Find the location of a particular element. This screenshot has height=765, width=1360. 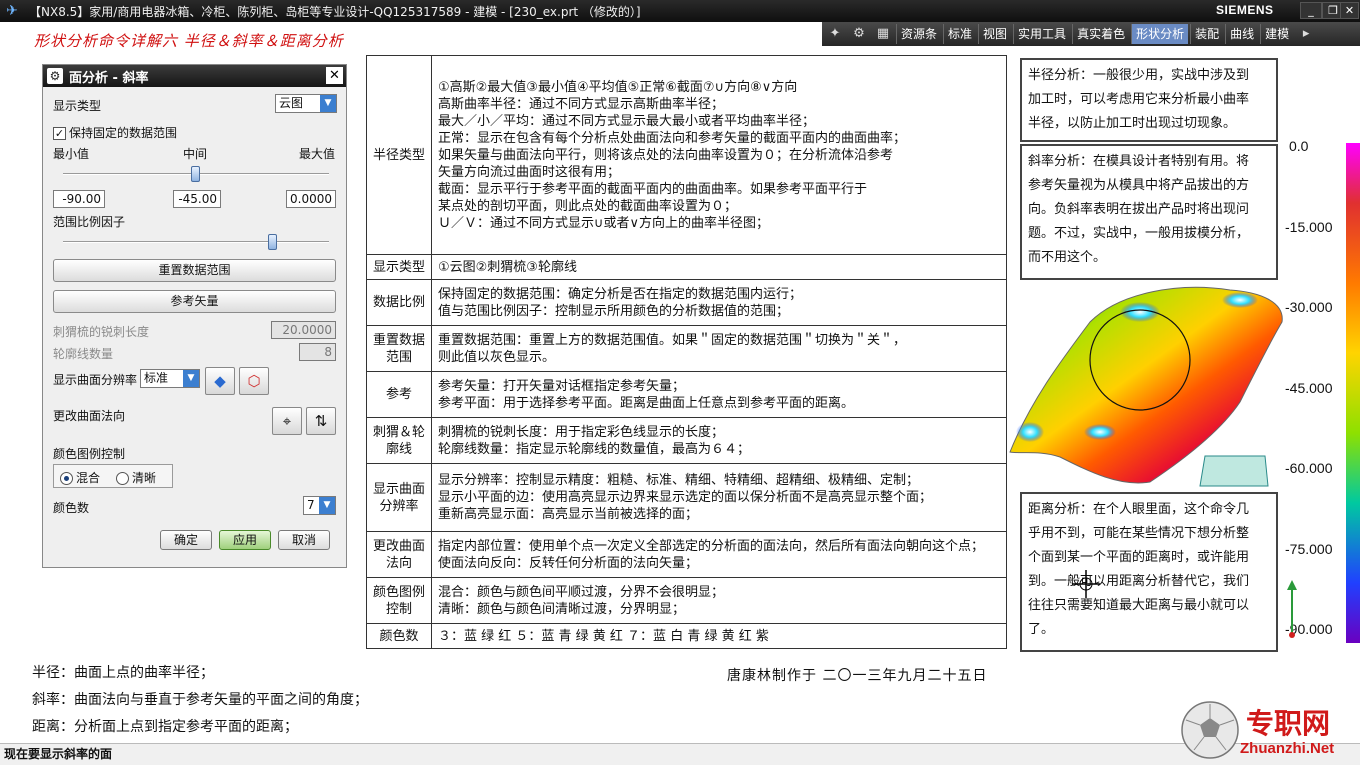

ok-button: 确定 is located at coordinates (186, 540).